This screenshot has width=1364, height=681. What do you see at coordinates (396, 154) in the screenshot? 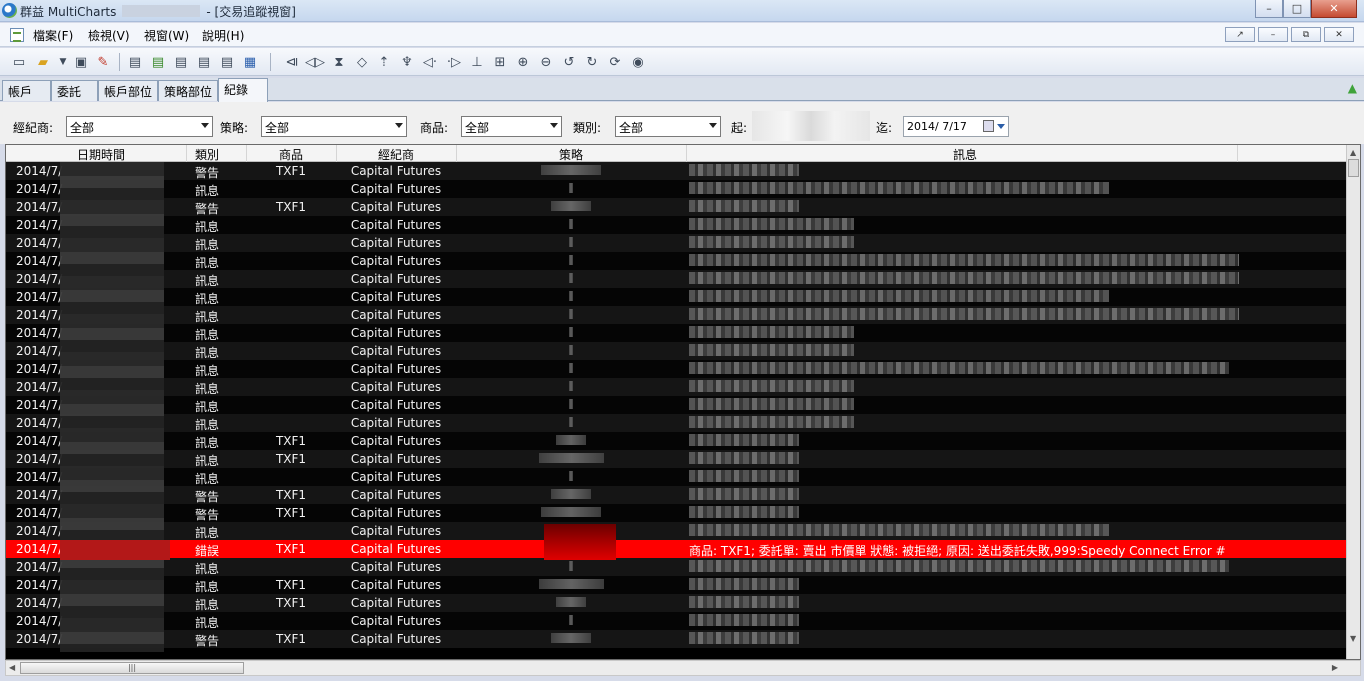
I see `col-broker: 經紀商` at bounding box center [396, 154].